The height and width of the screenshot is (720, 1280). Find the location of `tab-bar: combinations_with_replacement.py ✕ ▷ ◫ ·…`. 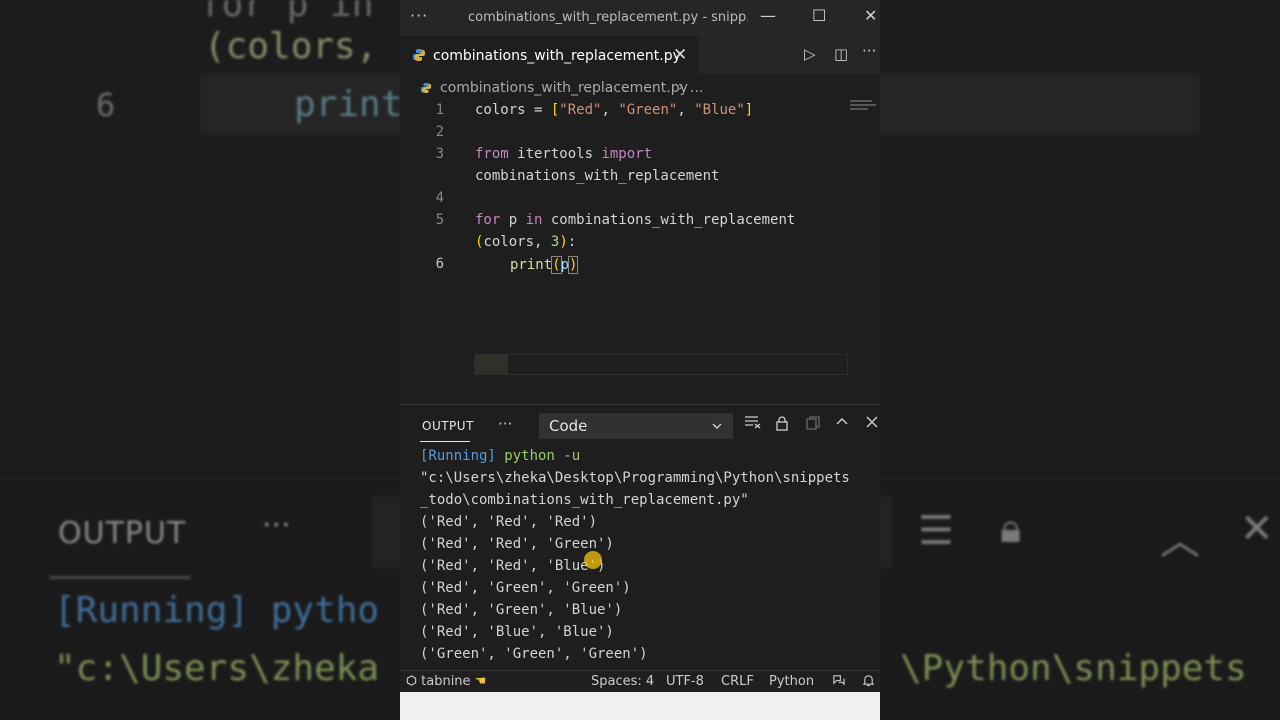

tab-bar: combinations_with_replacement.py ✕ ▷ ◫ ·… is located at coordinates (640, 55).